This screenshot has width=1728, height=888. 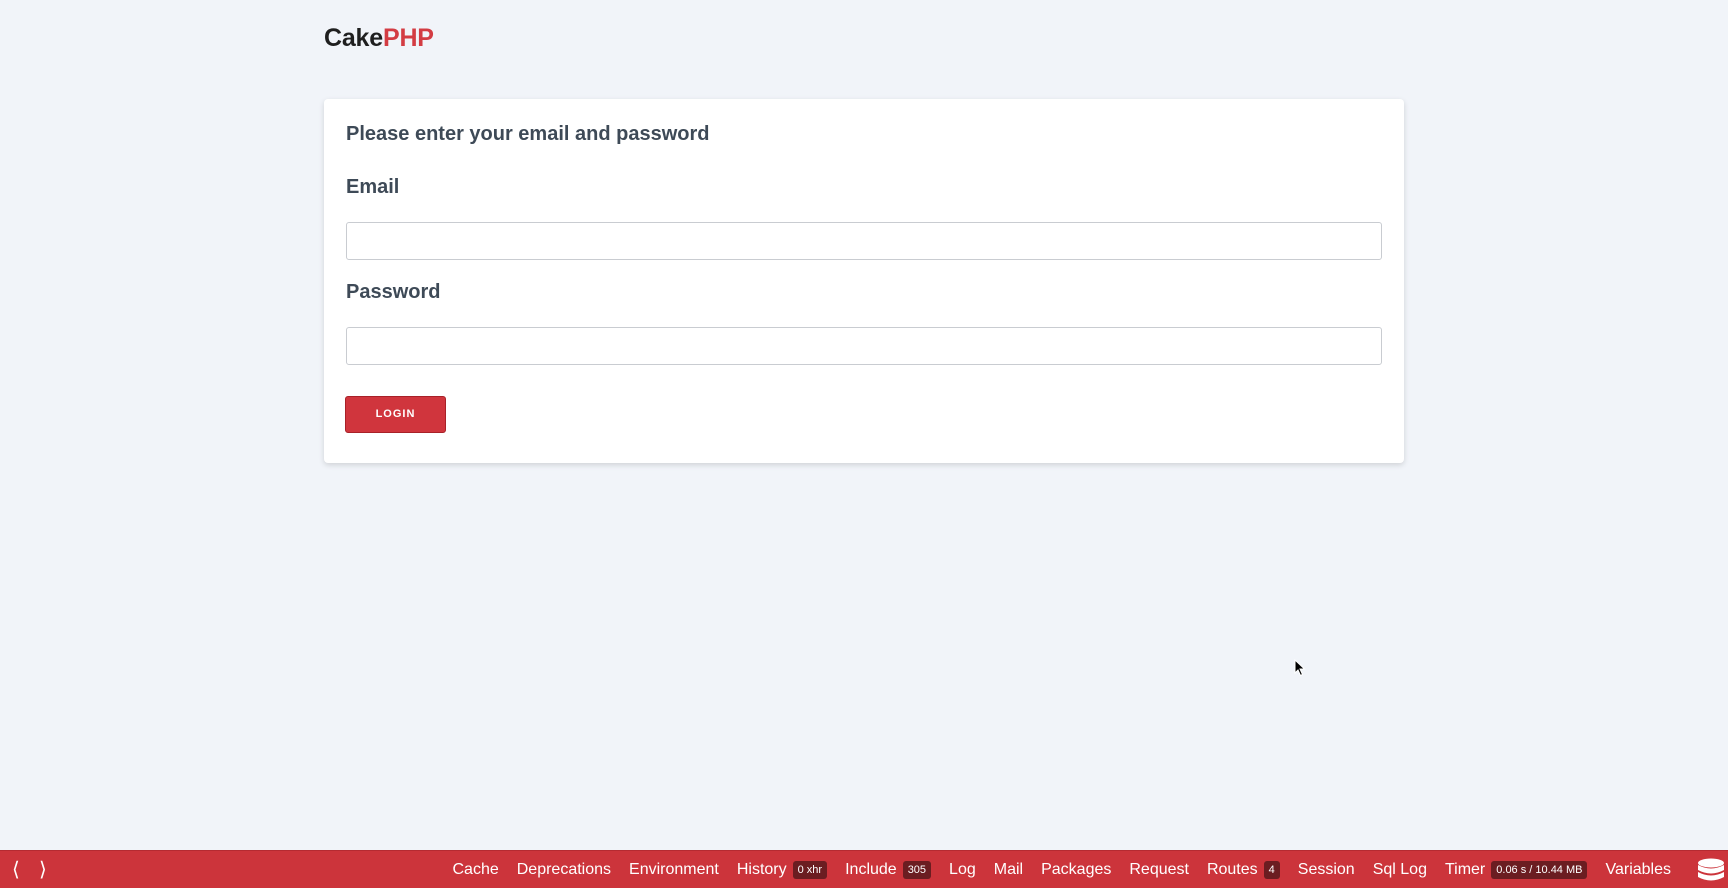 I want to click on toolbar-panel-session: Session, so click(x=1326, y=869).